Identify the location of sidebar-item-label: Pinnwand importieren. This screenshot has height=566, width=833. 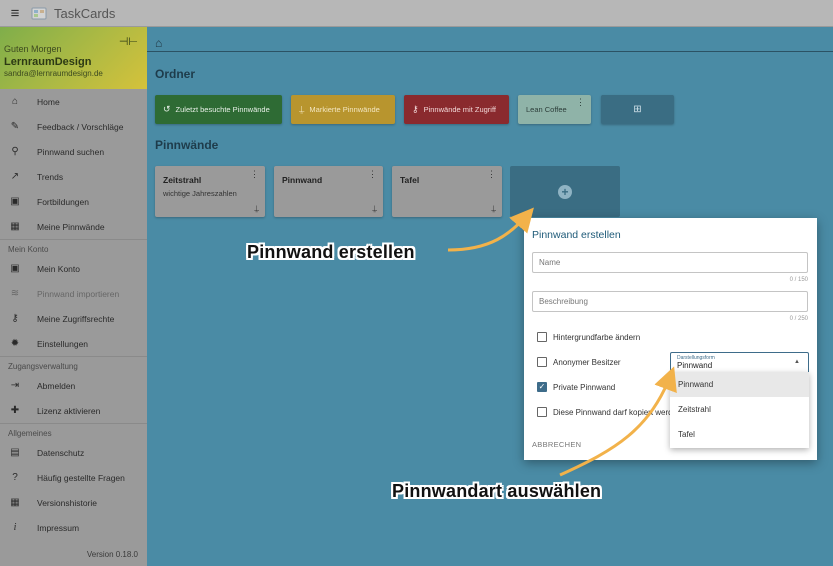
(78, 293).